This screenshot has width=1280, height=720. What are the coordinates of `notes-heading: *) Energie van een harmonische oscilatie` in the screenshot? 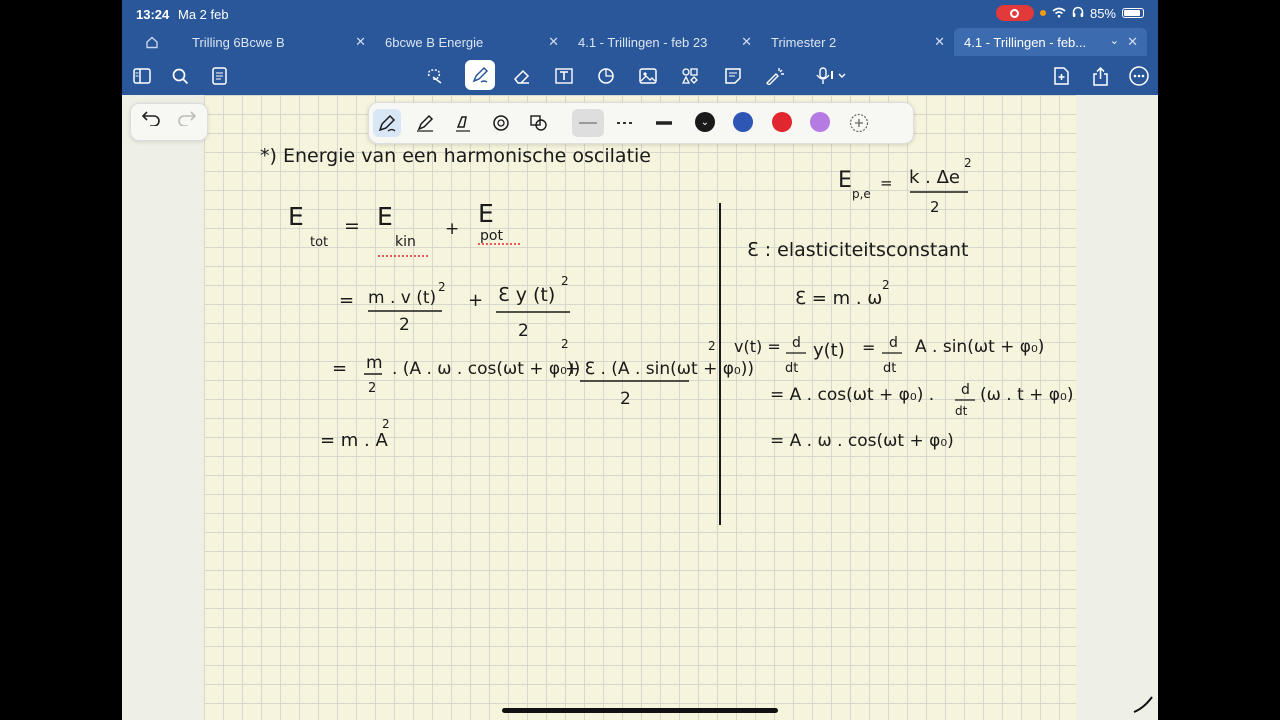 It's located at (455, 156).